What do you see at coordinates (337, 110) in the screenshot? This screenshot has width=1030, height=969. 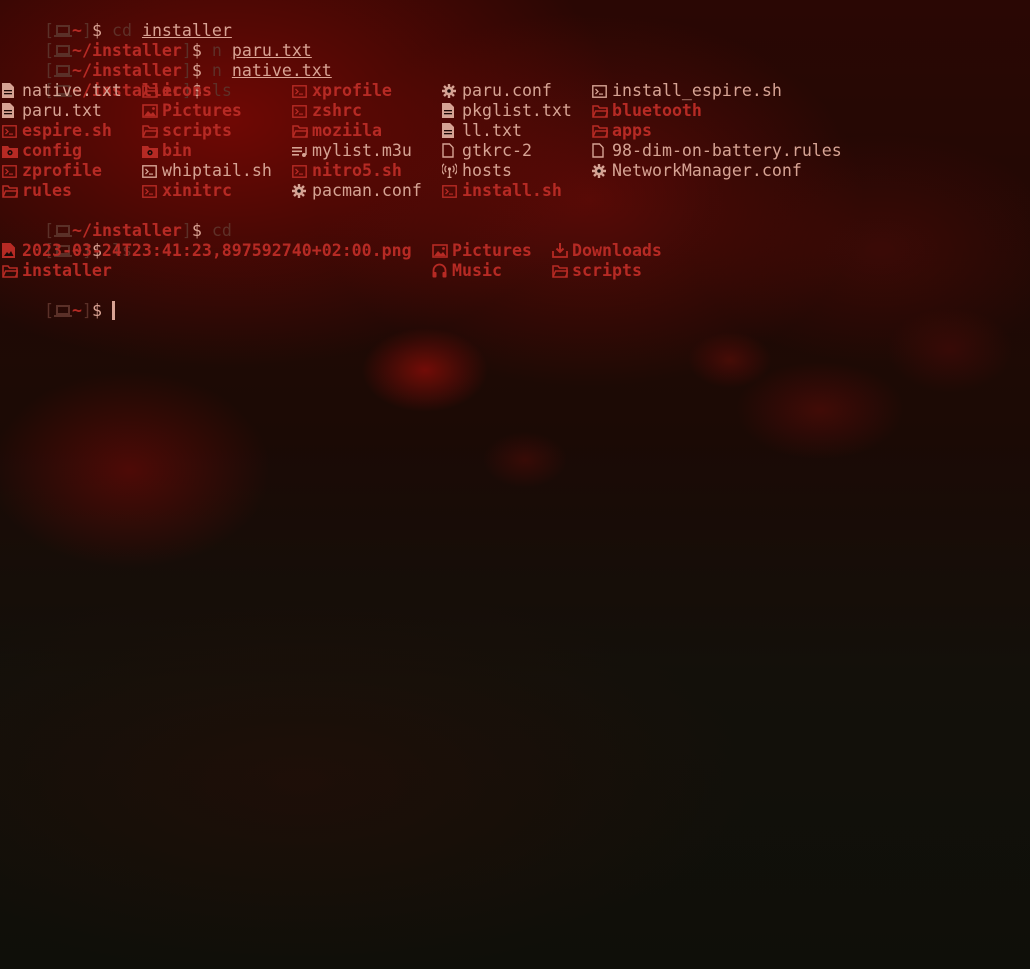 I see `file-entry-name: zshrc` at bounding box center [337, 110].